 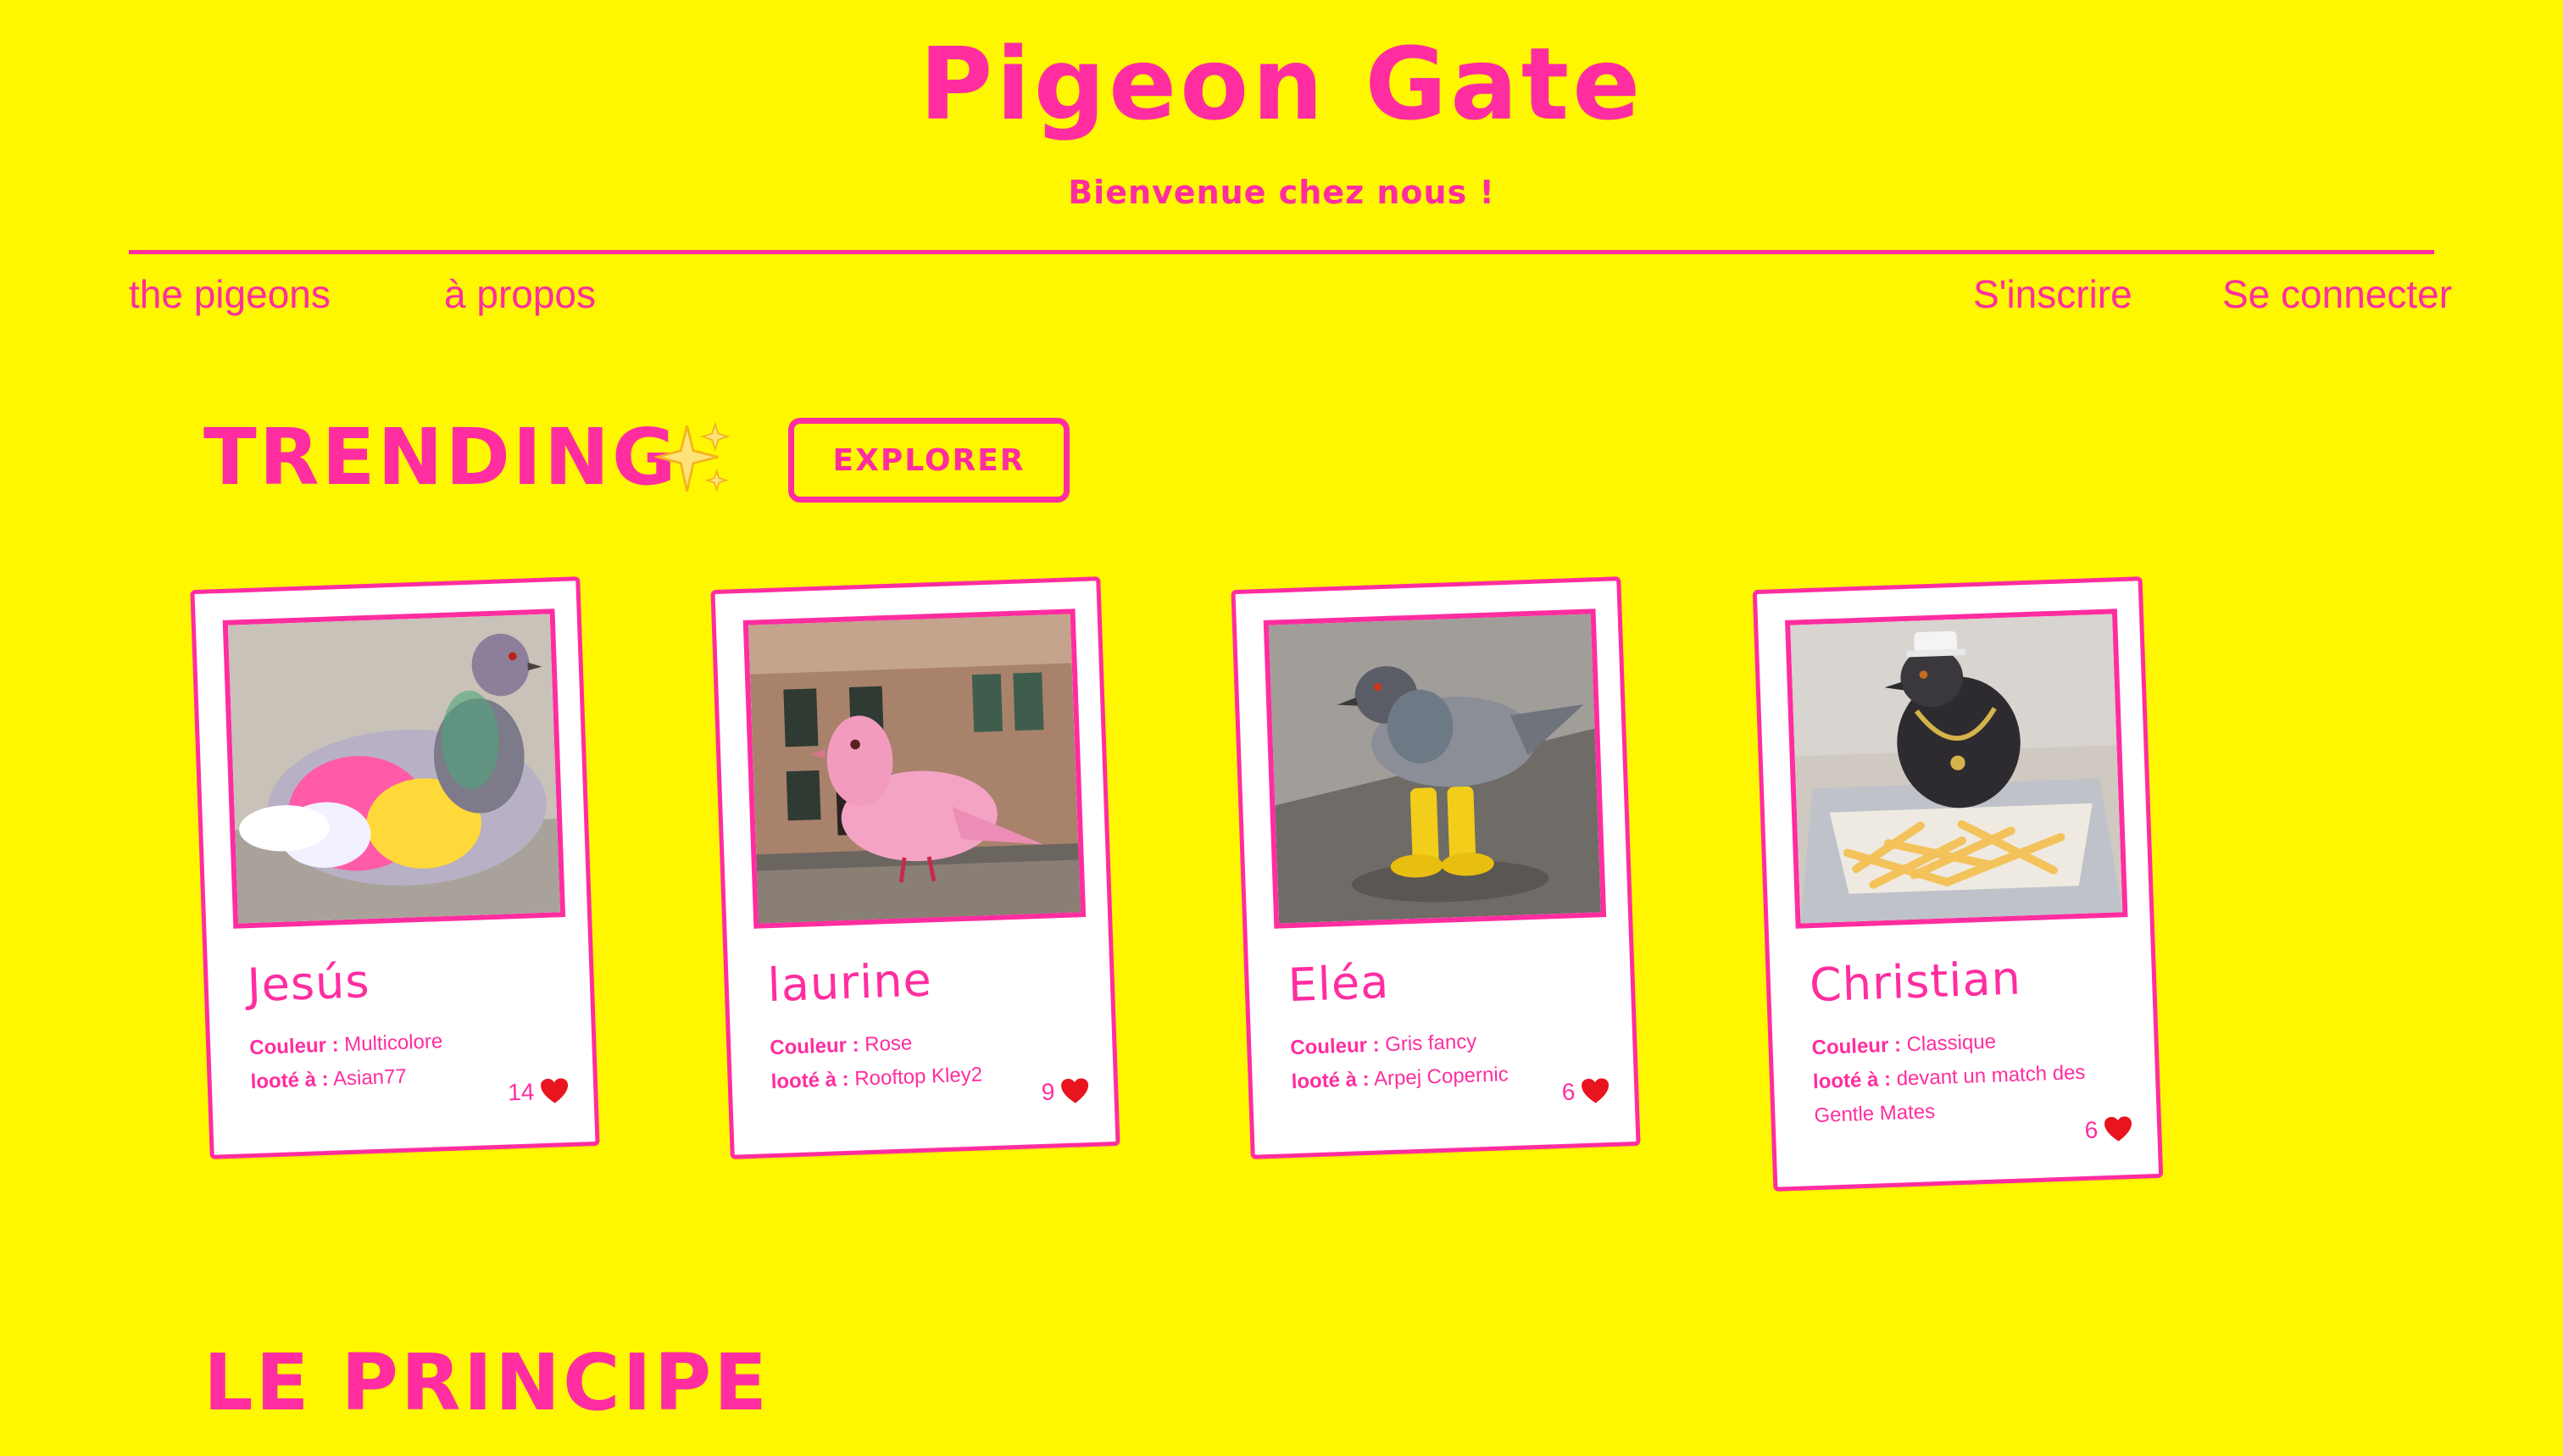 I want to click on trending-heading: TRENDING, so click(x=441, y=458).